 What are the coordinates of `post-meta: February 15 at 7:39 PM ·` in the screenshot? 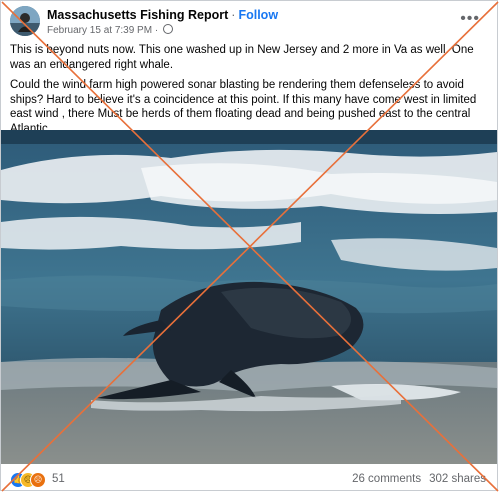 It's located at (110, 30).